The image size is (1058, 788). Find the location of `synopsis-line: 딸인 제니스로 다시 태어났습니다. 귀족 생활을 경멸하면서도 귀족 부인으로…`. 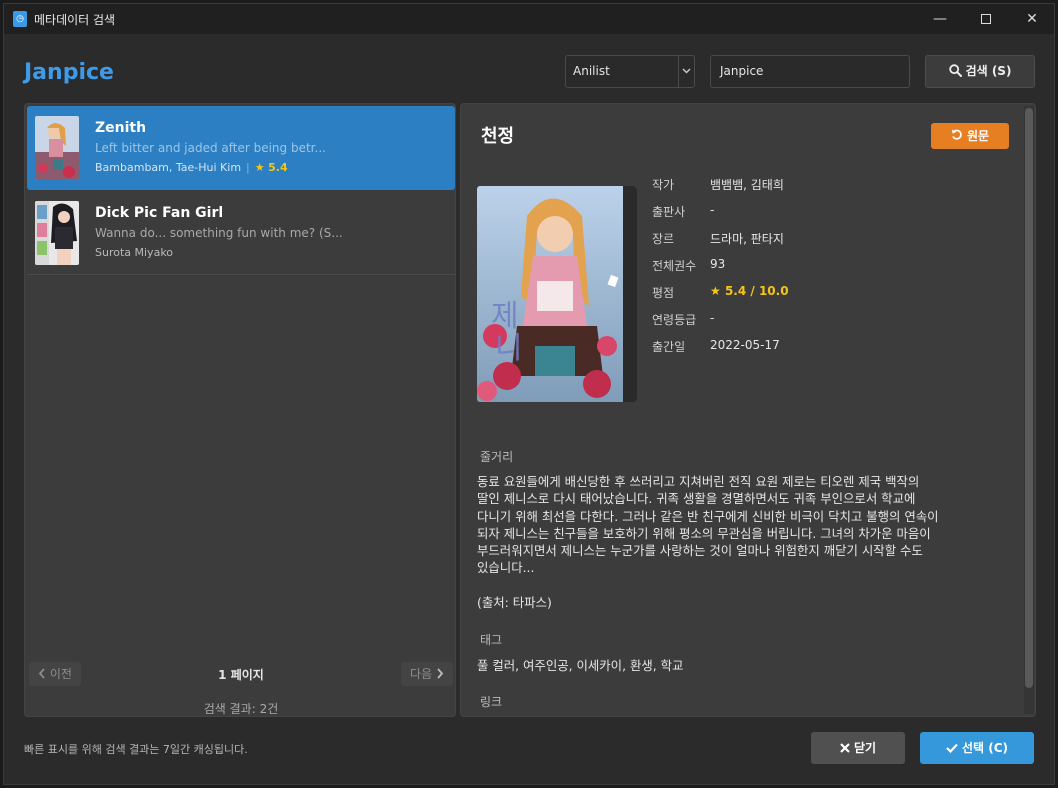

synopsis-line: 딸인 제니스로 다시 태어났습니다. 귀족 생활을 경멸하면서도 귀족 부인으로… is located at coordinates (696, 499).